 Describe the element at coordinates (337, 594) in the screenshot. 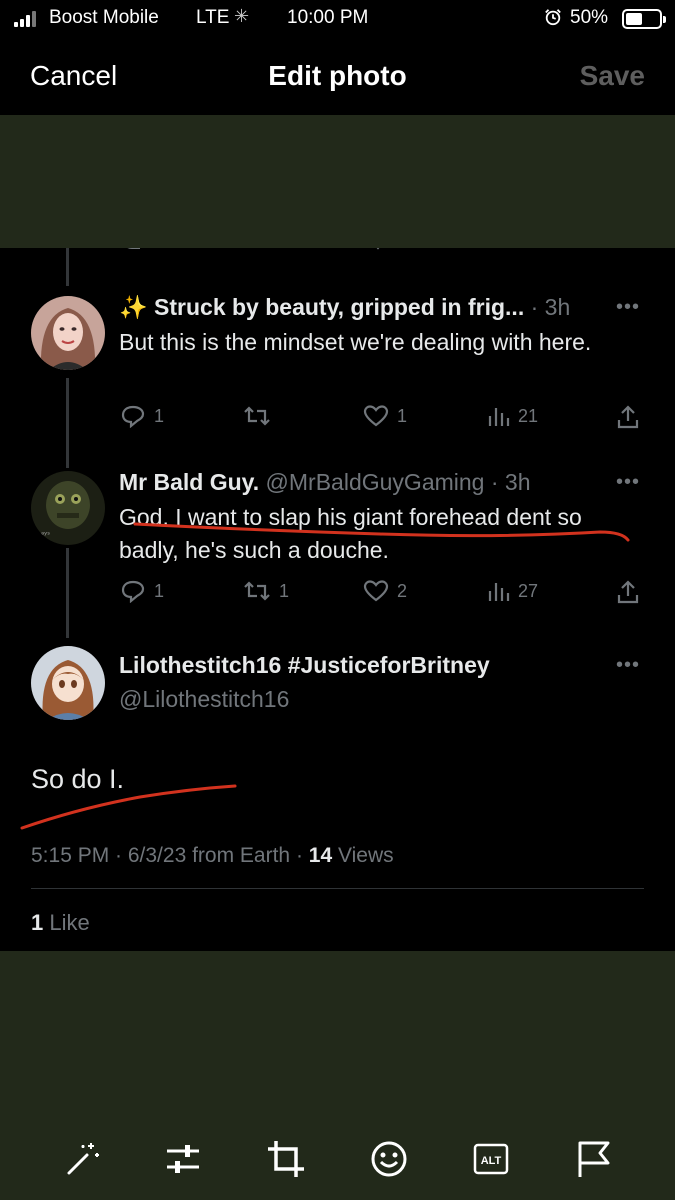

I see `tweet-actions: 1 1 2 27` at that location.